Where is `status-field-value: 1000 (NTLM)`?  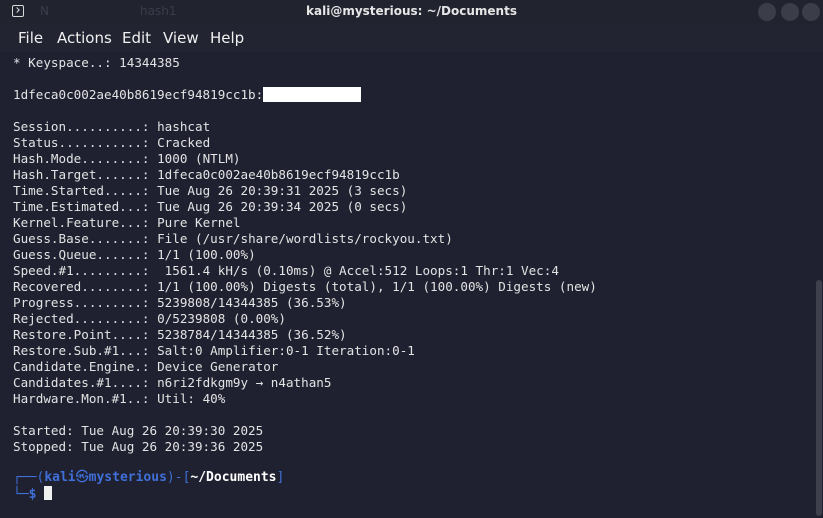 status-field-value: 1000 (NTLM) is located at coordinates (199, 158).